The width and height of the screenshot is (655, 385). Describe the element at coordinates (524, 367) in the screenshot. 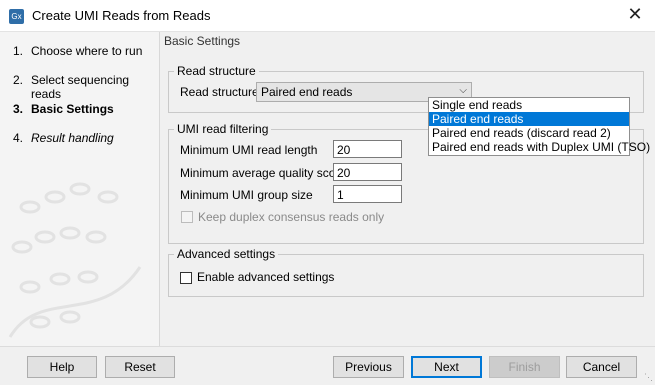

I see `finish-button: Finish` at that location.